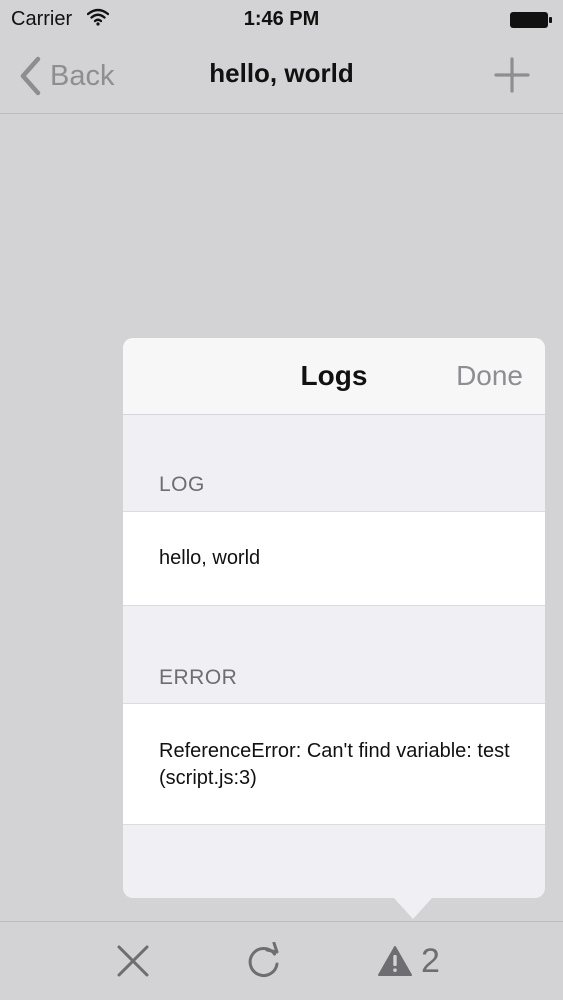  I want to click on log-entry-text: hello, world, so click(210, 558).